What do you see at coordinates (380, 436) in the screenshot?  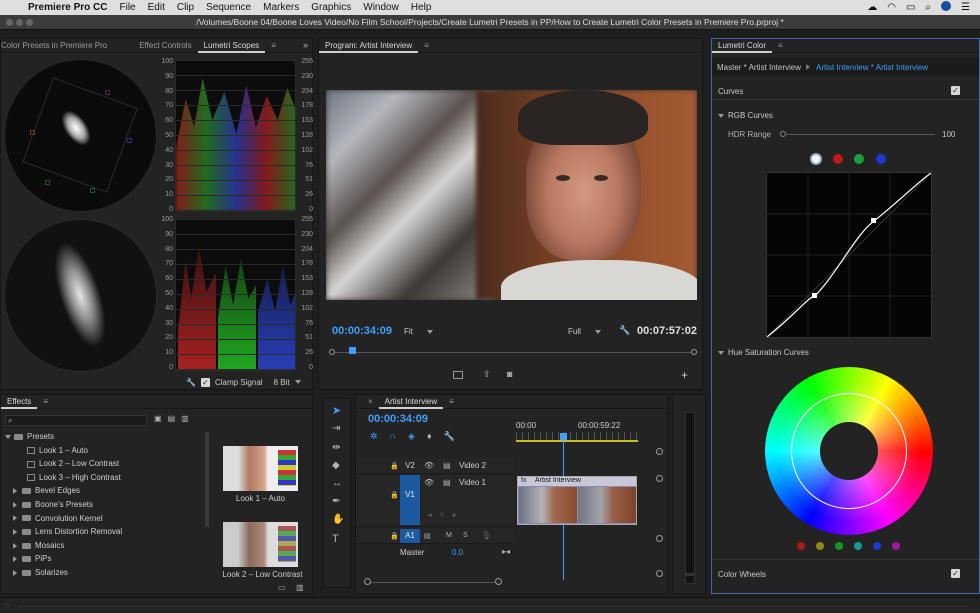 I see `nest-icon: ✲` at bounding box center [380, 436].